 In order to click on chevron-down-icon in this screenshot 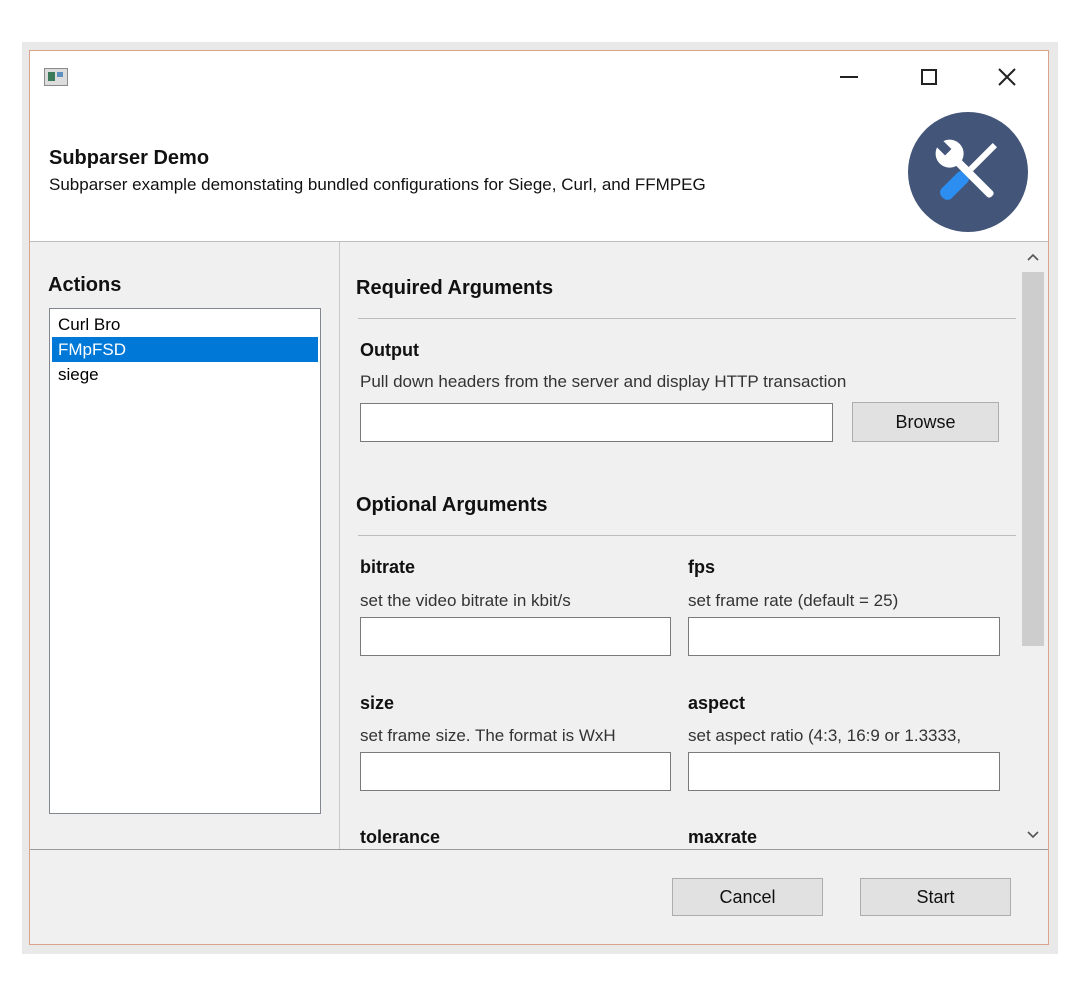, I will do `click(1033, 835)`.